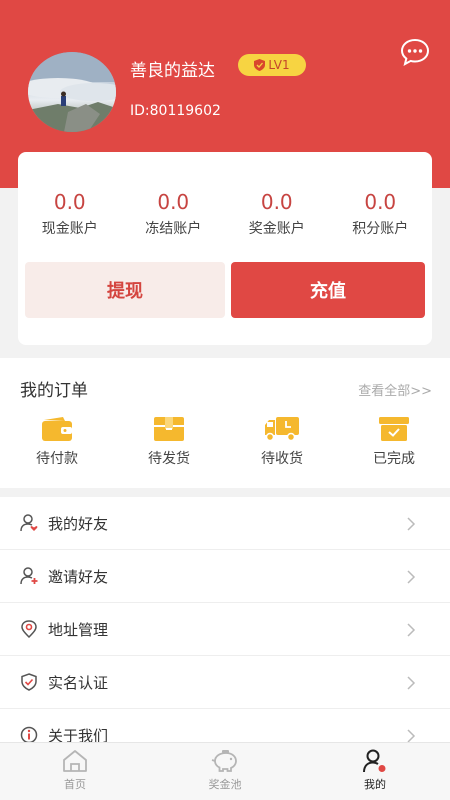 The image size is (450, 800). I want to click on archive-check-icon, so click(394, 429).